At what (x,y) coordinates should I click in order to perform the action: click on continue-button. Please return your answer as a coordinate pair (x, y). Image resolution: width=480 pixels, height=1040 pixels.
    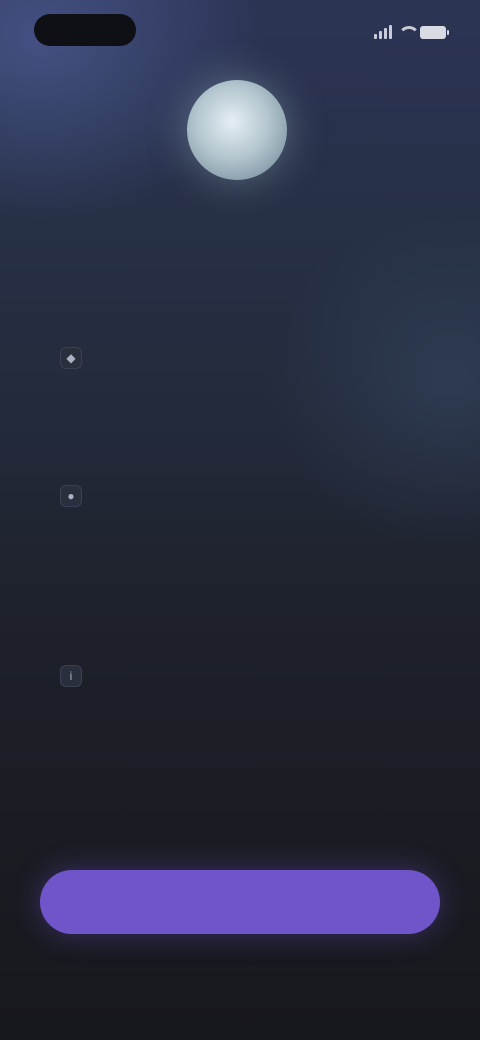
    Looking at the image, I should click on (240, 902).